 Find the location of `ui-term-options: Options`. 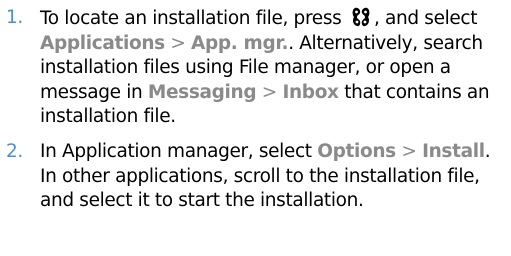

ui-term-options: Options is located at coordinates (356, 151).